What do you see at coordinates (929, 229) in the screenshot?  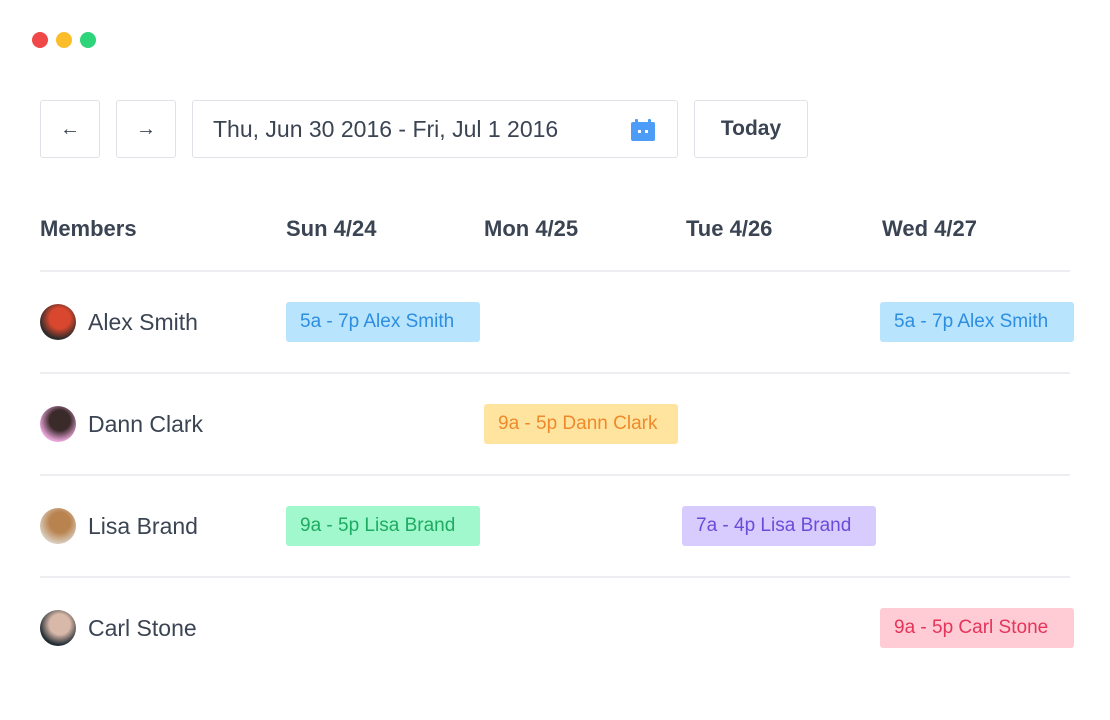 I see `day-column-header: Wed 4/27` at bounding box center [929, 229].